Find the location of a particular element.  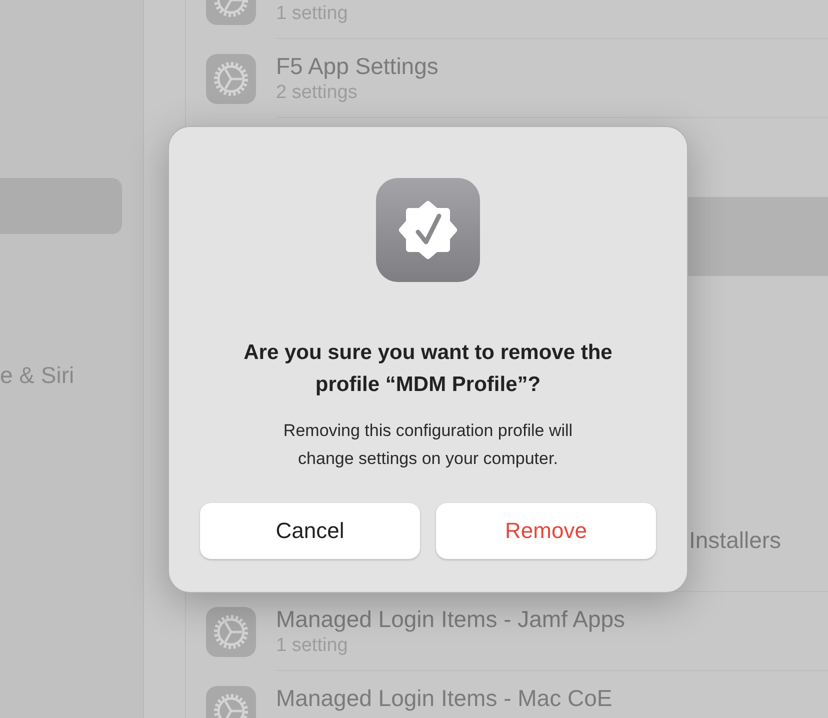

profile-row: Managed Login Items - Mac CoE is located at coordinates (507, 694).